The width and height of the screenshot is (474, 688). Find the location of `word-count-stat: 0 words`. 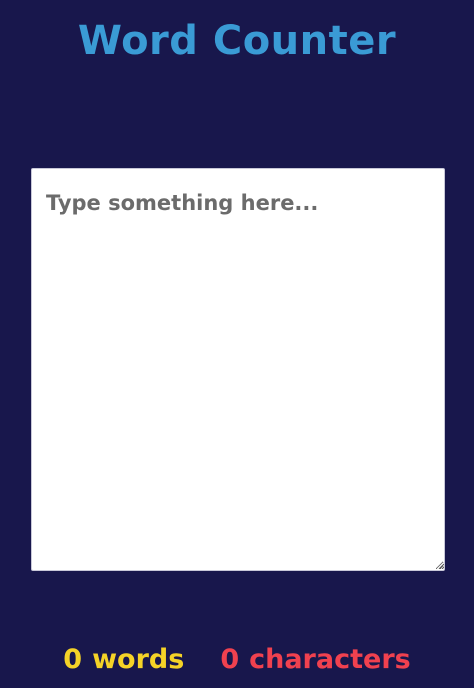

word-count-stat: 0 words is located at coordinates (123, 660).